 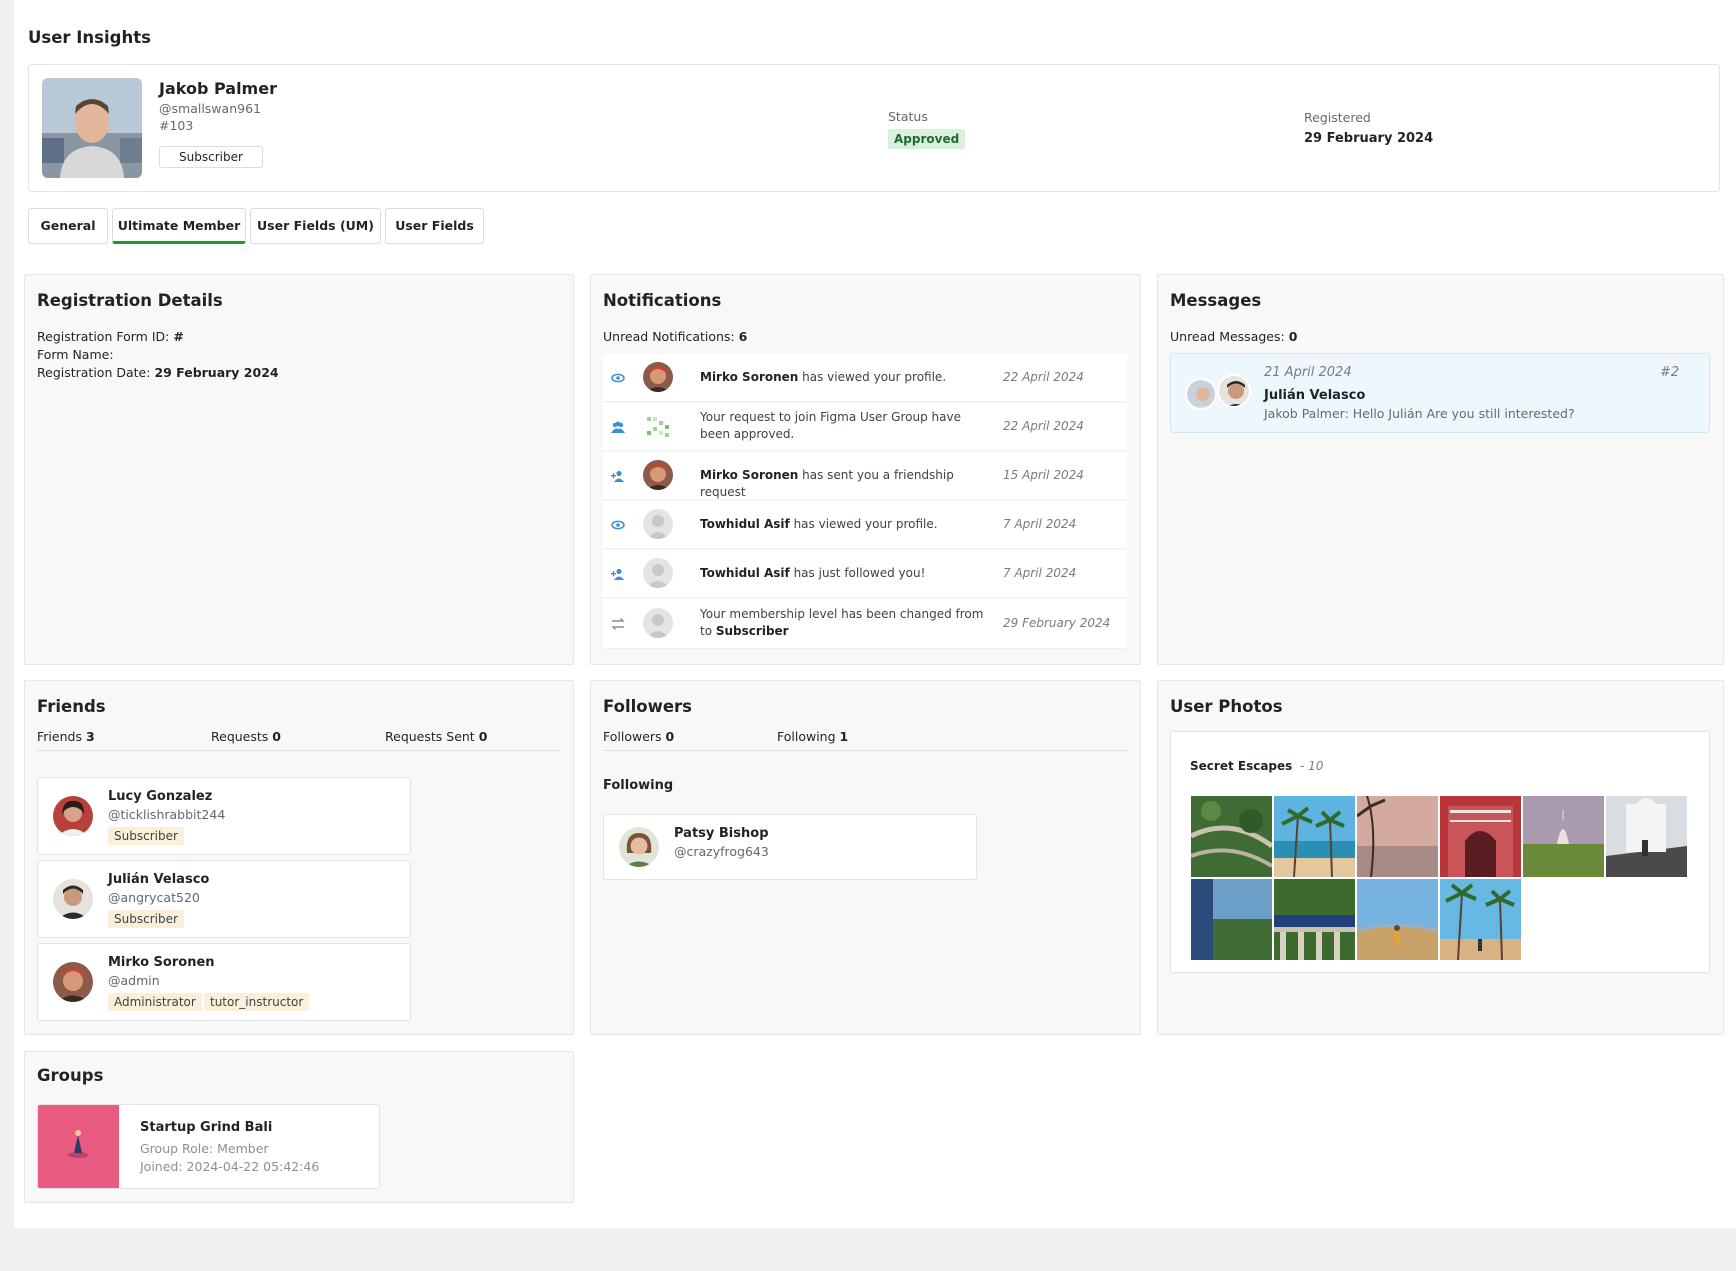 I want to click on message-date: 21 April 2024, so click(x=1308, y=372).